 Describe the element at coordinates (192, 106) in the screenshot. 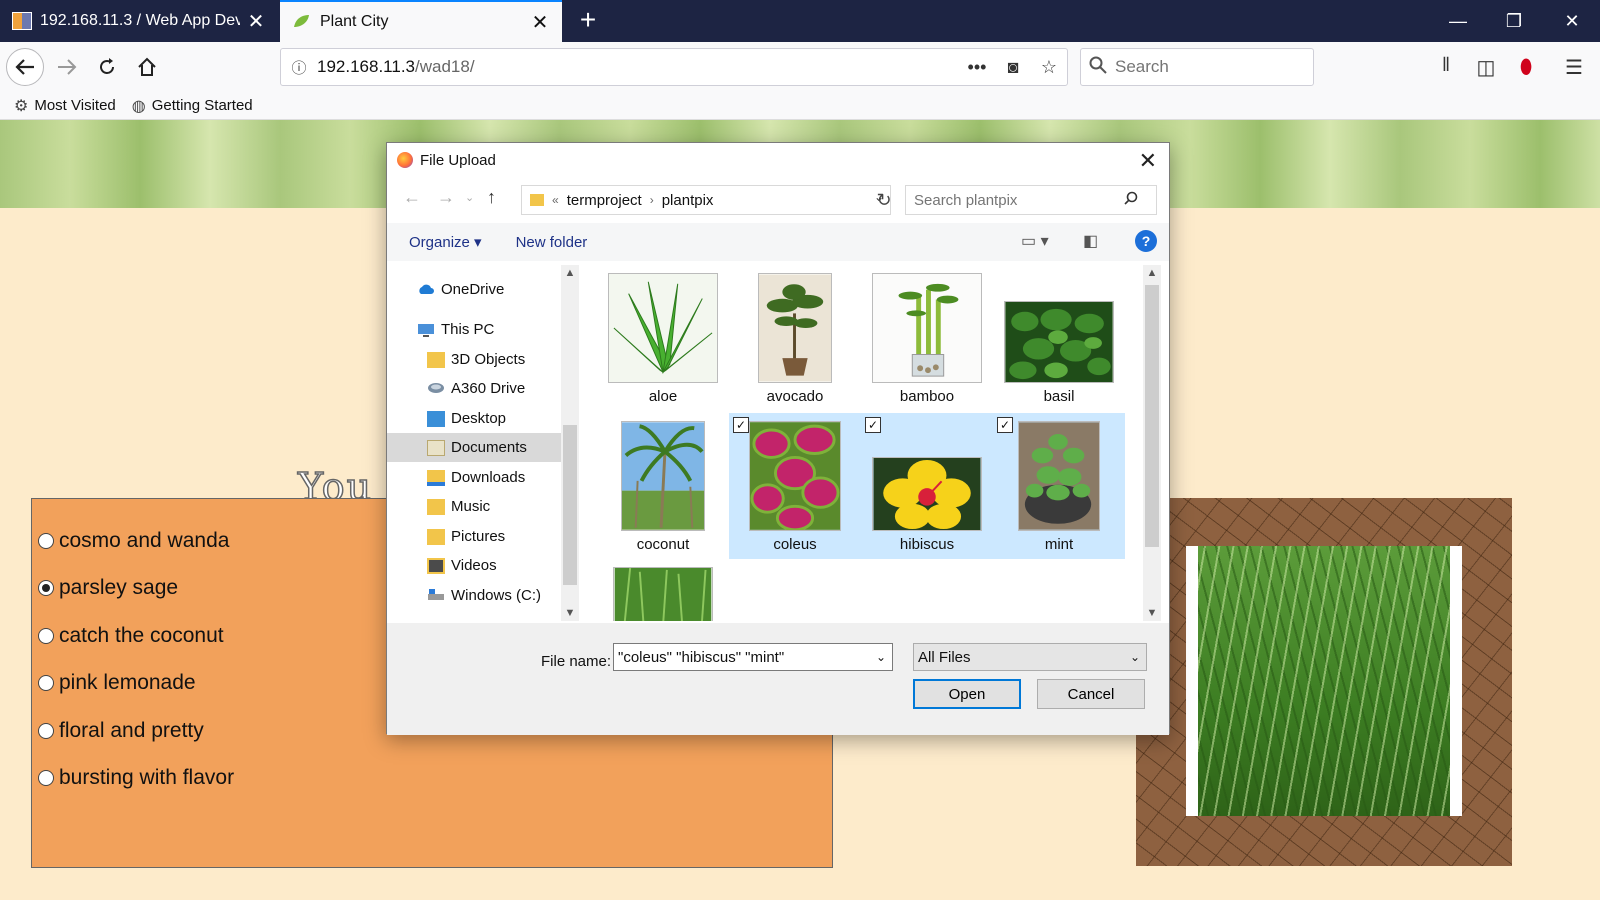

I see `bookmark-getting-started: ◍ Getting Started` at that location.